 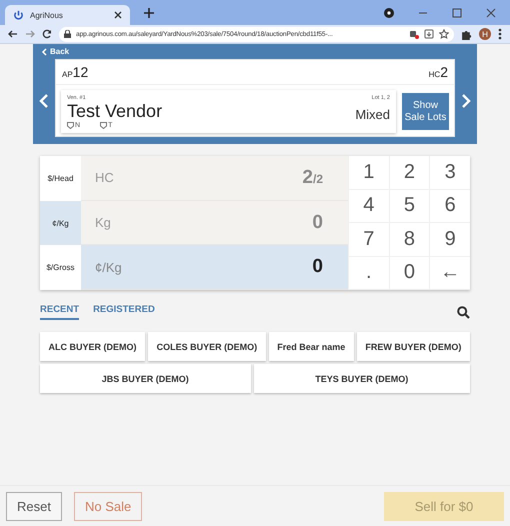 What do you see at coordinates (18, 15) in the screenshot?
I see `power-icon` at bounding box center [18, 15].